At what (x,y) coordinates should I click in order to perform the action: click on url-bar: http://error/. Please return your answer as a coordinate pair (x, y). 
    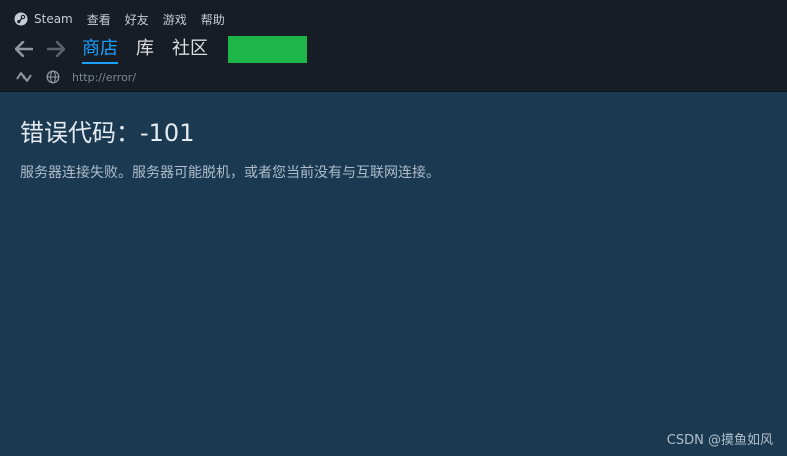
    Looking at the image, I should click on (75, 77).